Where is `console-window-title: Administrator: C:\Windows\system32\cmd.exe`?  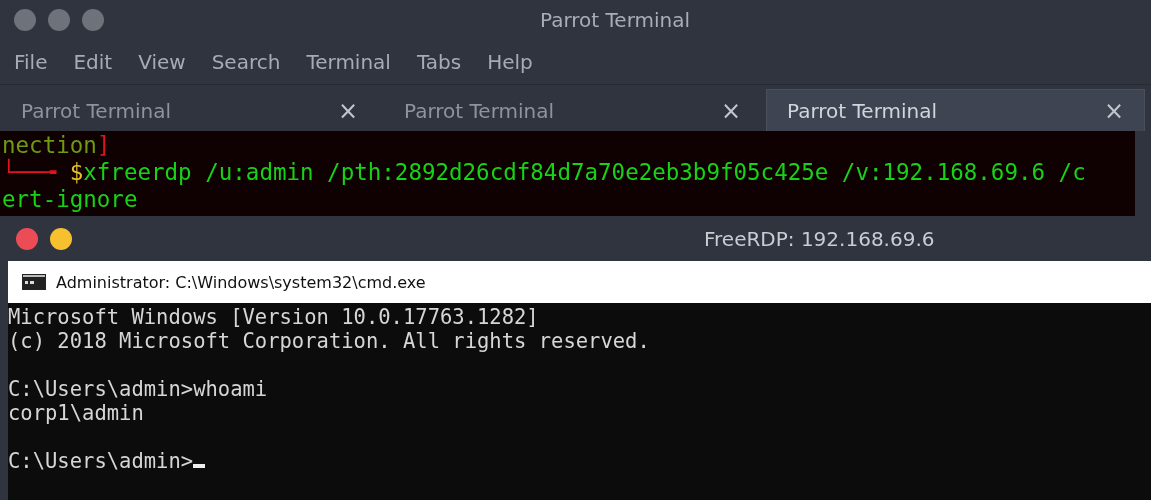 console-window-title: Administrator: C:\Windows\system32\cmd.exe is located at coordinates (241, 282).